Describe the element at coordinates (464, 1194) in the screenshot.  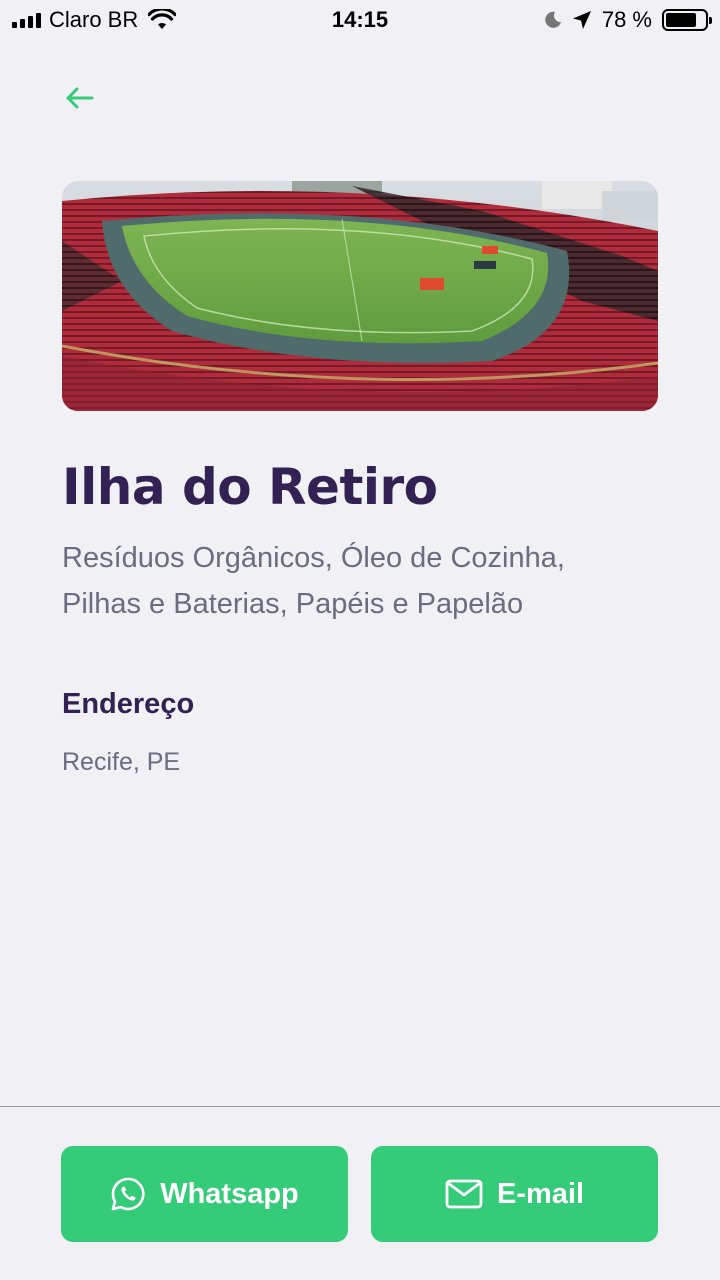
I see `mail-icon` at that location.